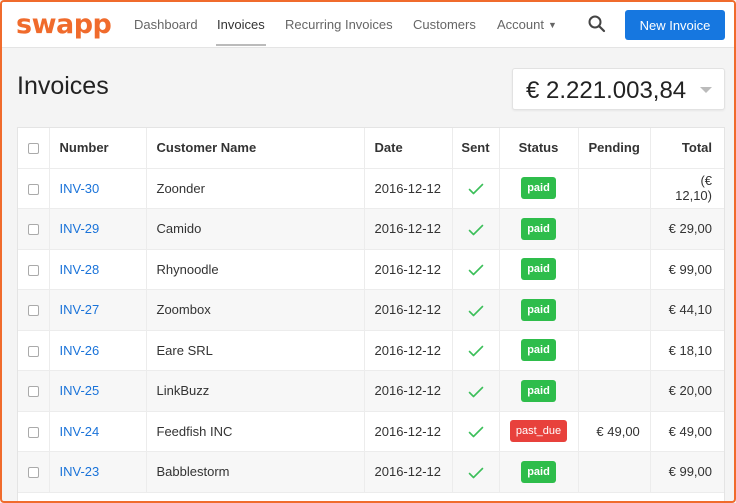 This screenshot has height=503, width=736. Describe the element at coordinates (618, 89) in the screenshot. I see `total-amount-dropdown: € 2.221.003,84` at that location.